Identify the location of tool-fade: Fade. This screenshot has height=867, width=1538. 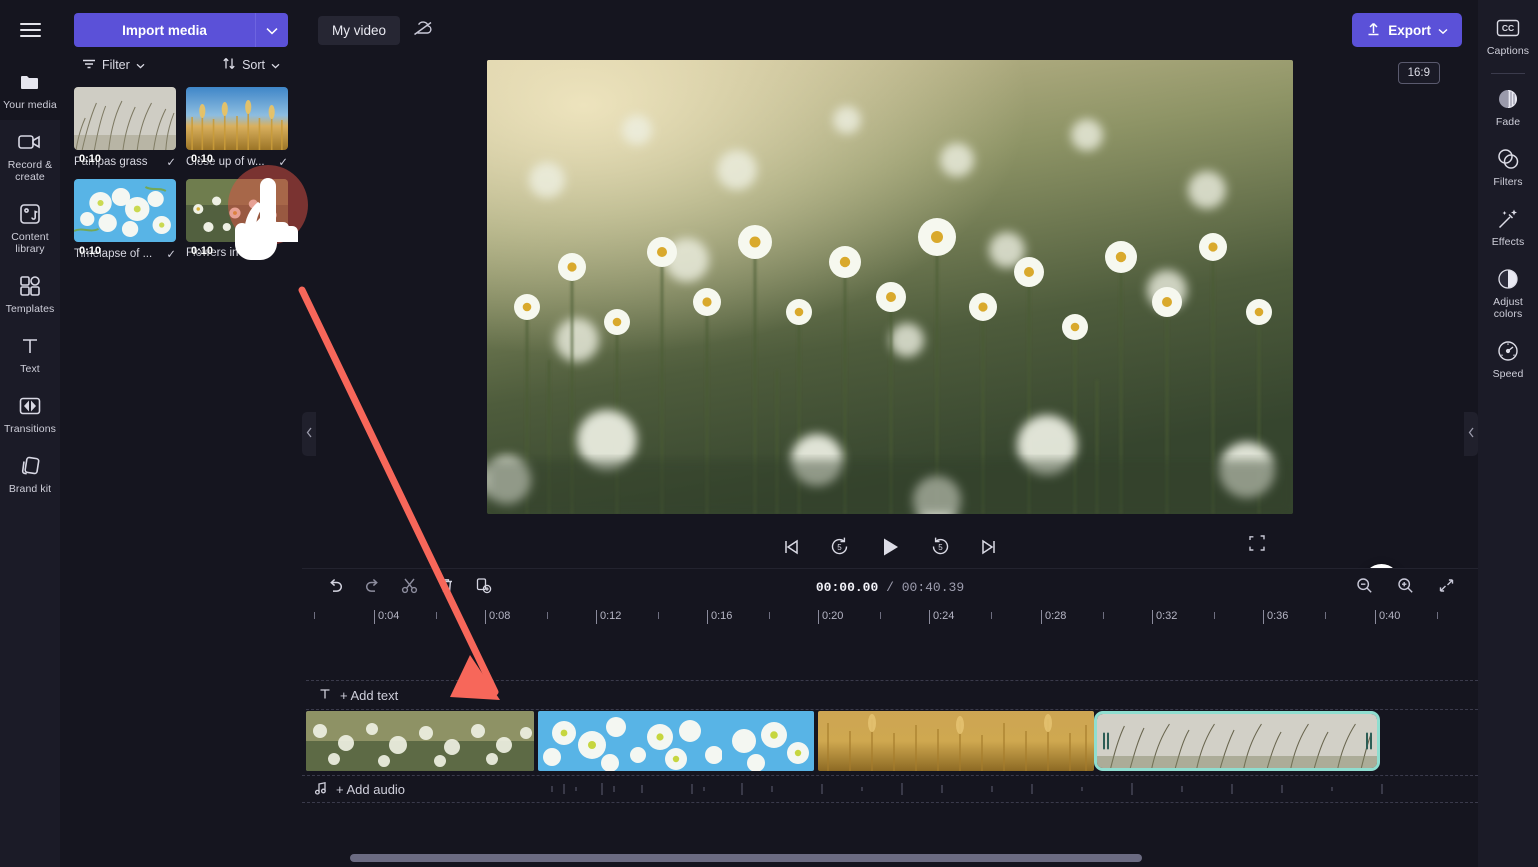
(1508, 107).